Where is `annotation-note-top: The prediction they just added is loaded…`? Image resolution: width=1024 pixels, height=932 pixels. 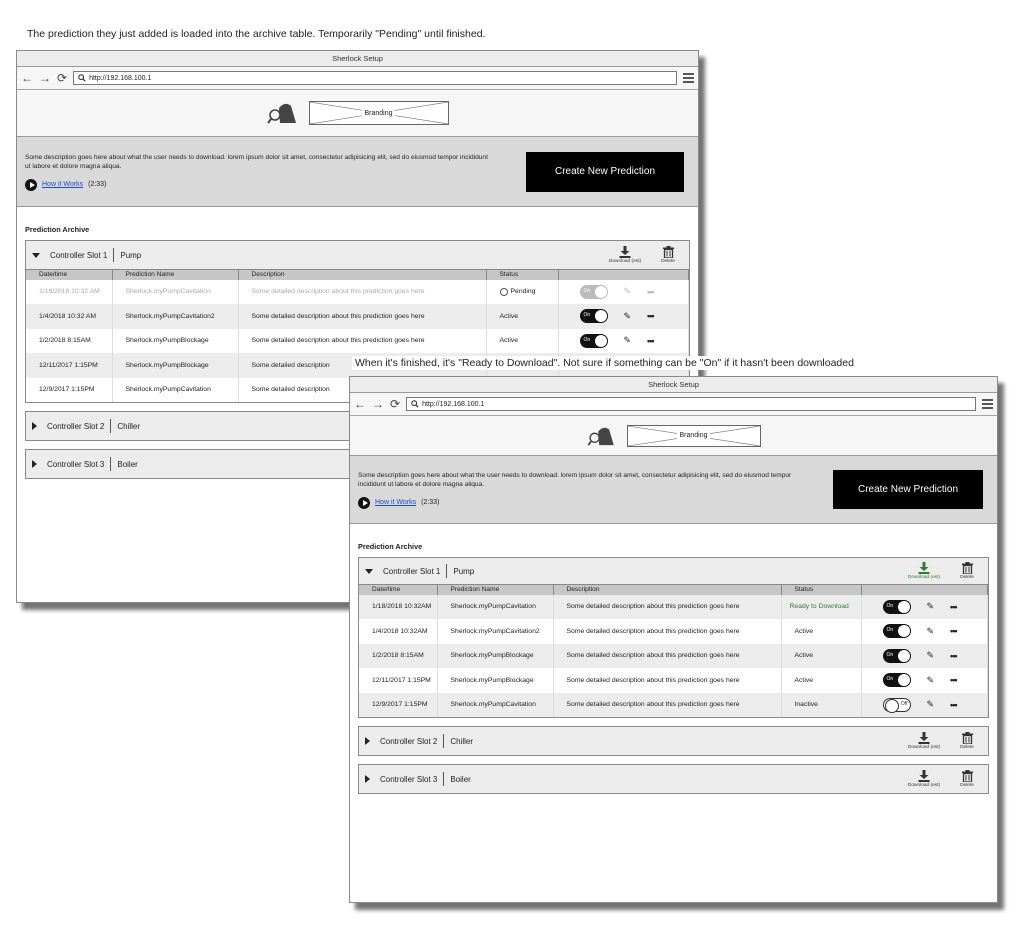
annotation-note-top: The prediction they just added is loaded… is located at coordinates (256, 34).